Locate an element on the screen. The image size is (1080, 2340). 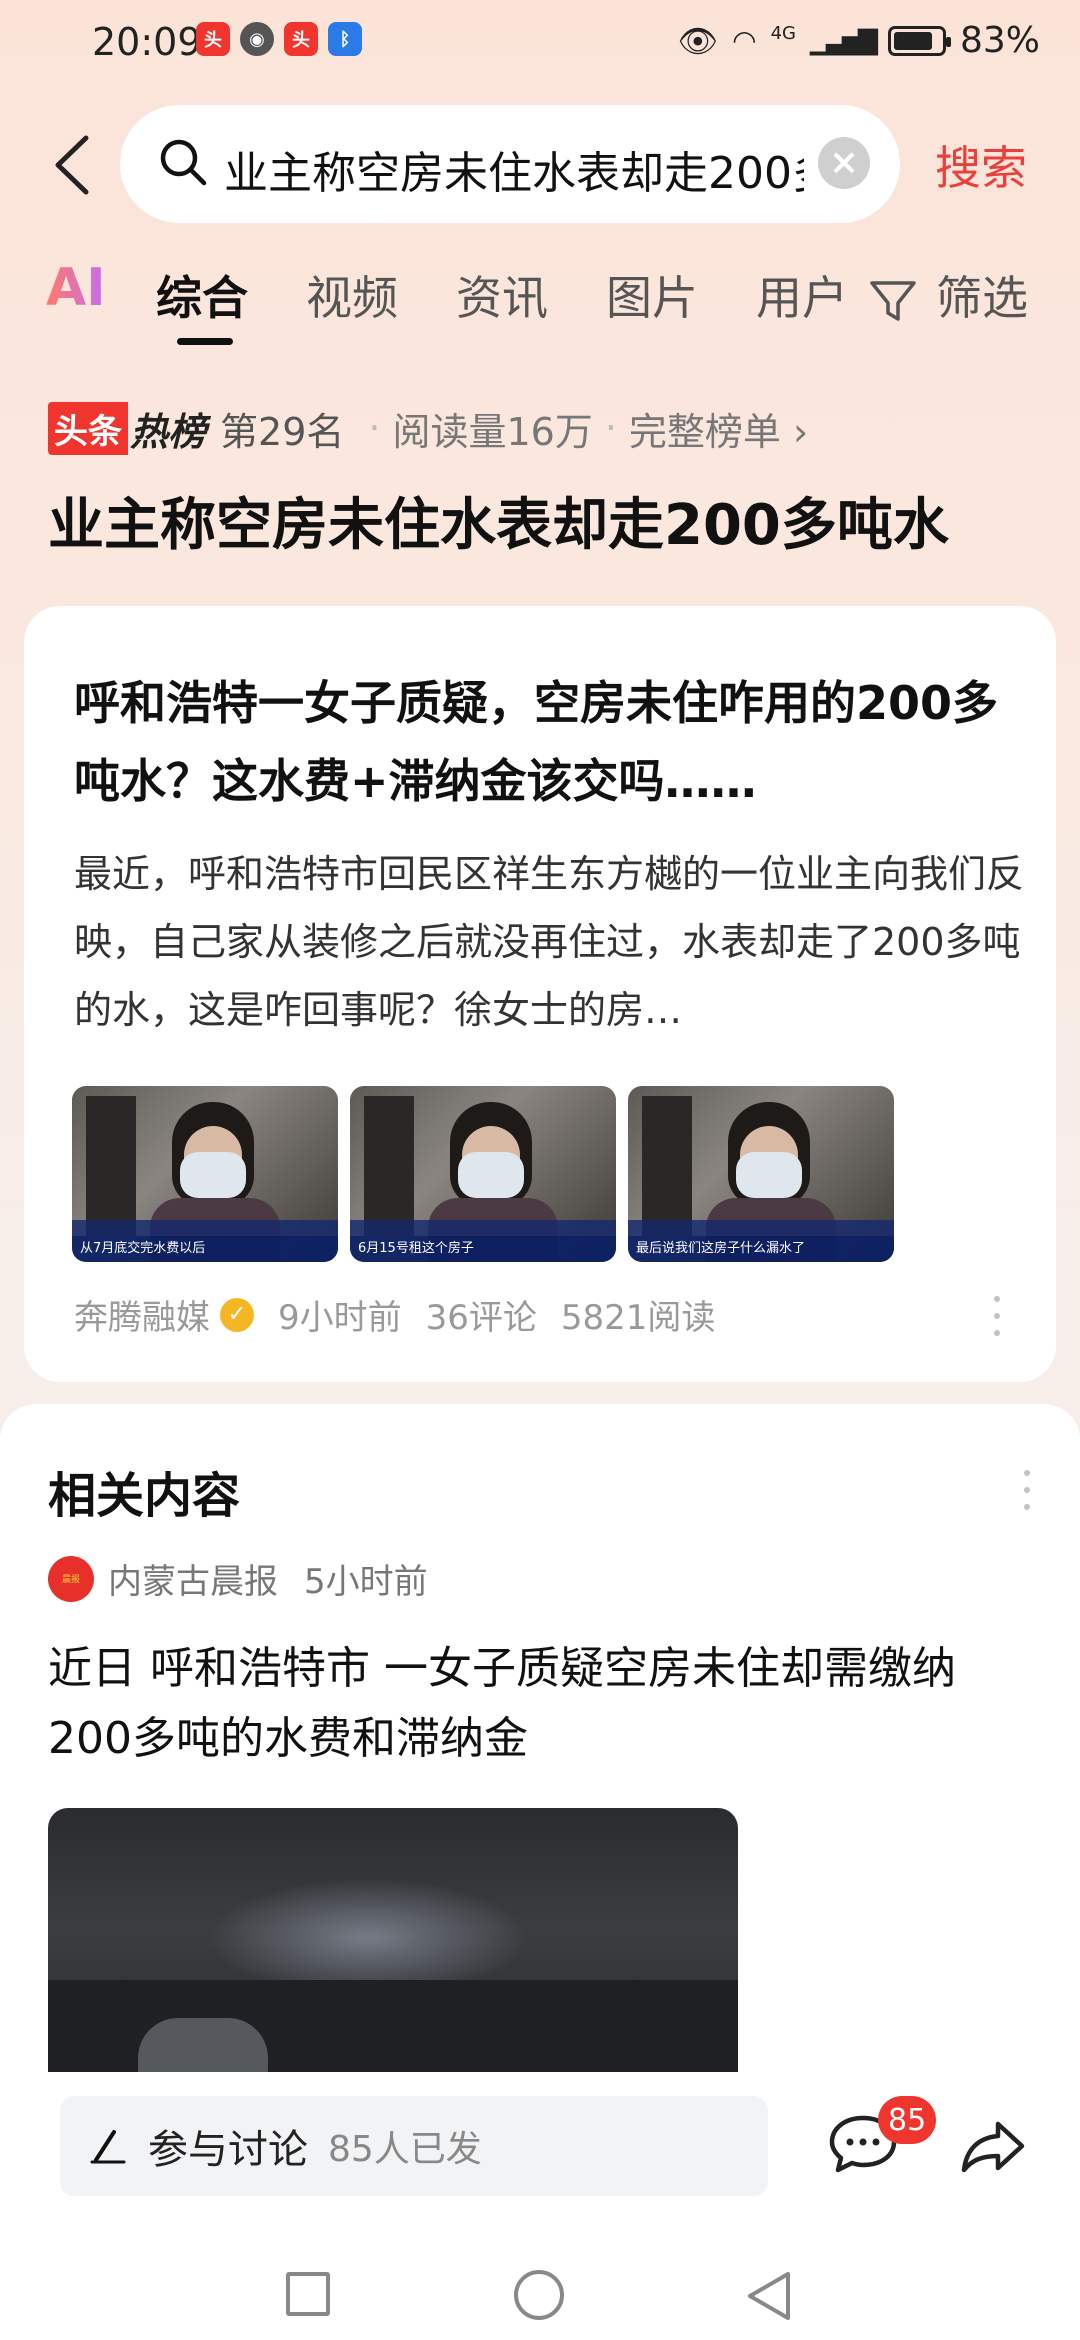
home-button is located at coordinates (539, 2295).